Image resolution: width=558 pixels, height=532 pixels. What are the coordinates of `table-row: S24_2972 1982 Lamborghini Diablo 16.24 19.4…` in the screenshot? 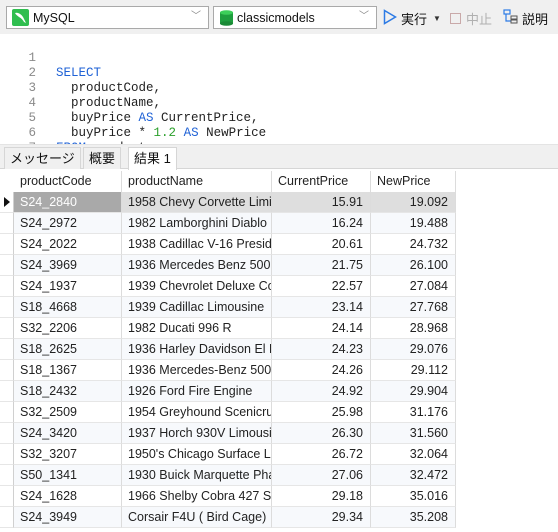 It's located at (228, 223).